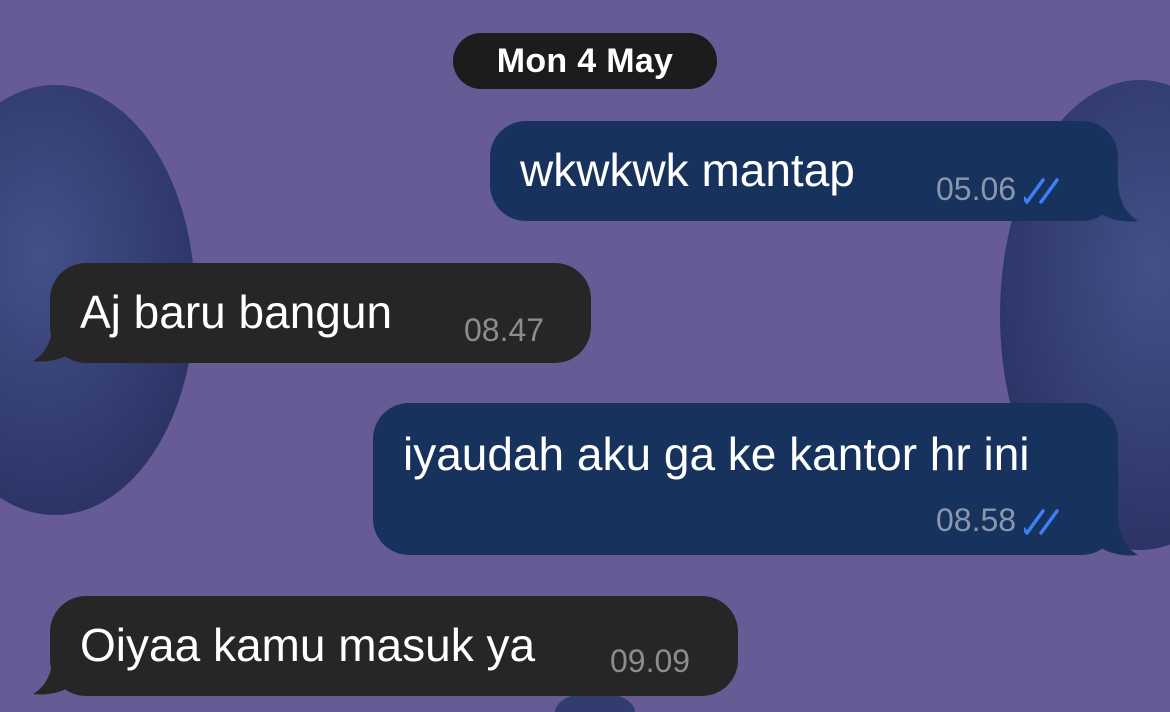 The height and width of the screenshot is (712, 1170). What do you see at coordinates (236, 312) in the screenshot?
I see `message-text: Aj baru bangun` at bounding box center [236, 312].